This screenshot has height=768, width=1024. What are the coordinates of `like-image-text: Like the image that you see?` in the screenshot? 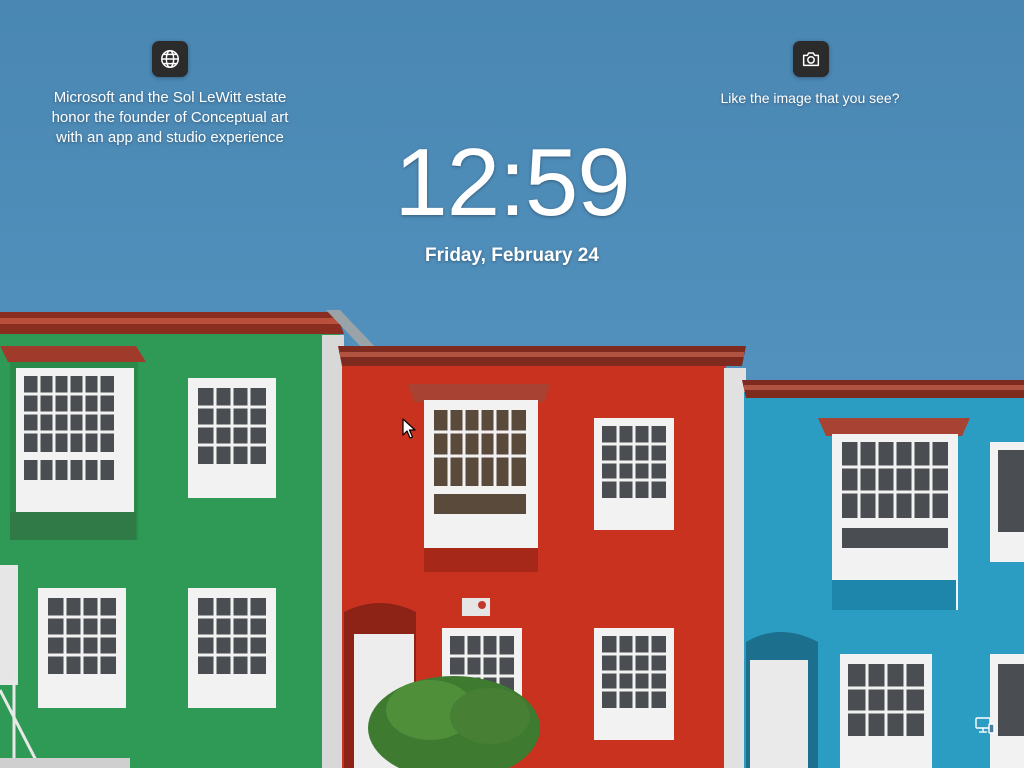 It's located at (810, 98).